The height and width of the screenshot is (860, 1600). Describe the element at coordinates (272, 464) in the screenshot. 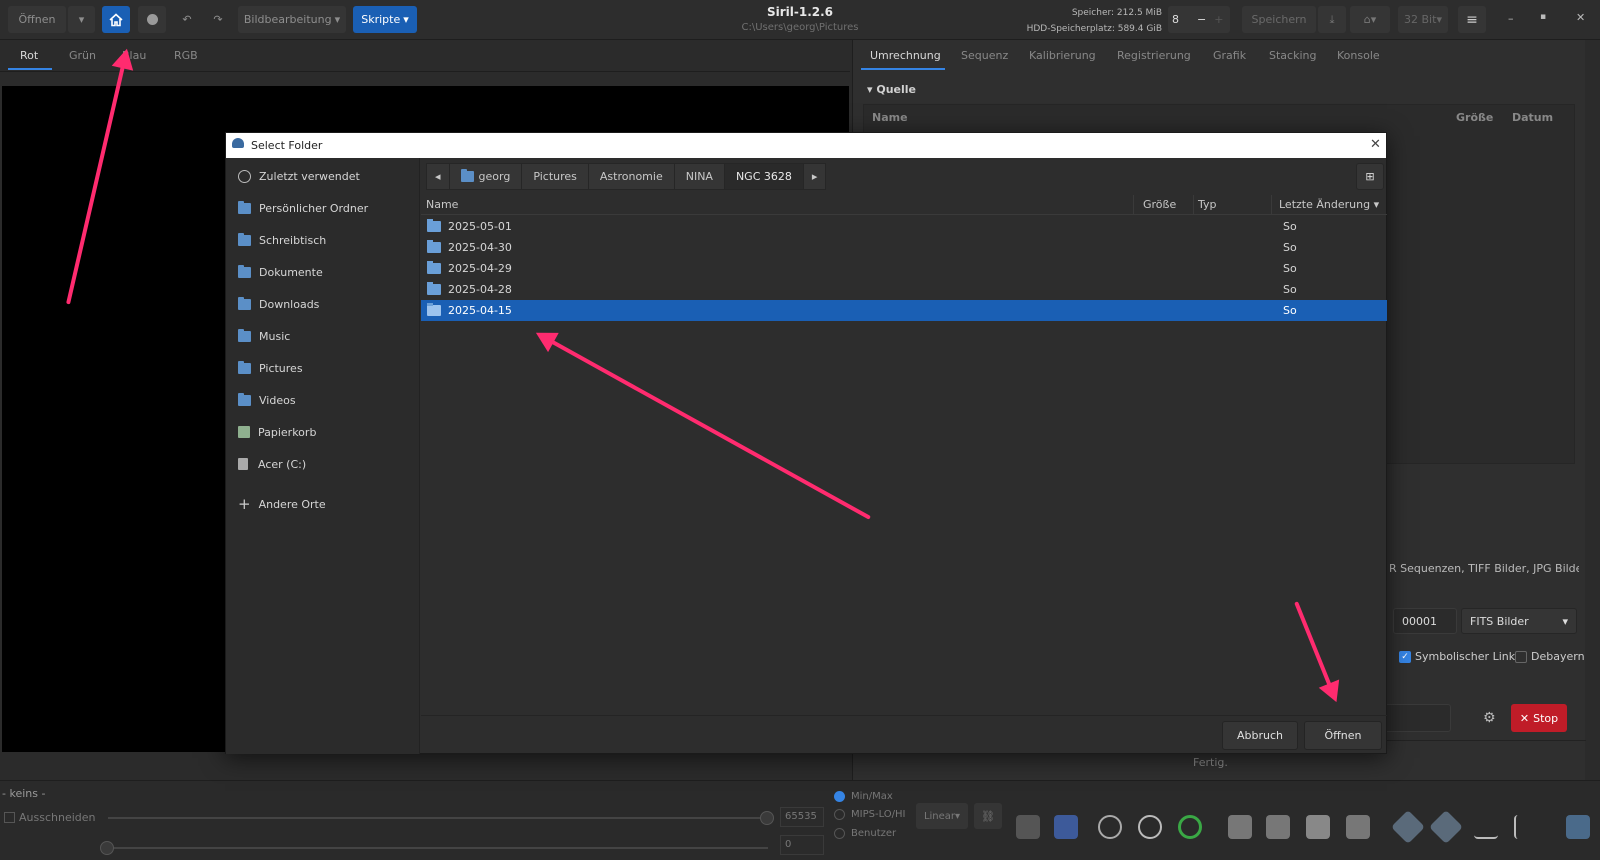

I see `sidebar-item-drive-c: Acer (C:)` at that location.